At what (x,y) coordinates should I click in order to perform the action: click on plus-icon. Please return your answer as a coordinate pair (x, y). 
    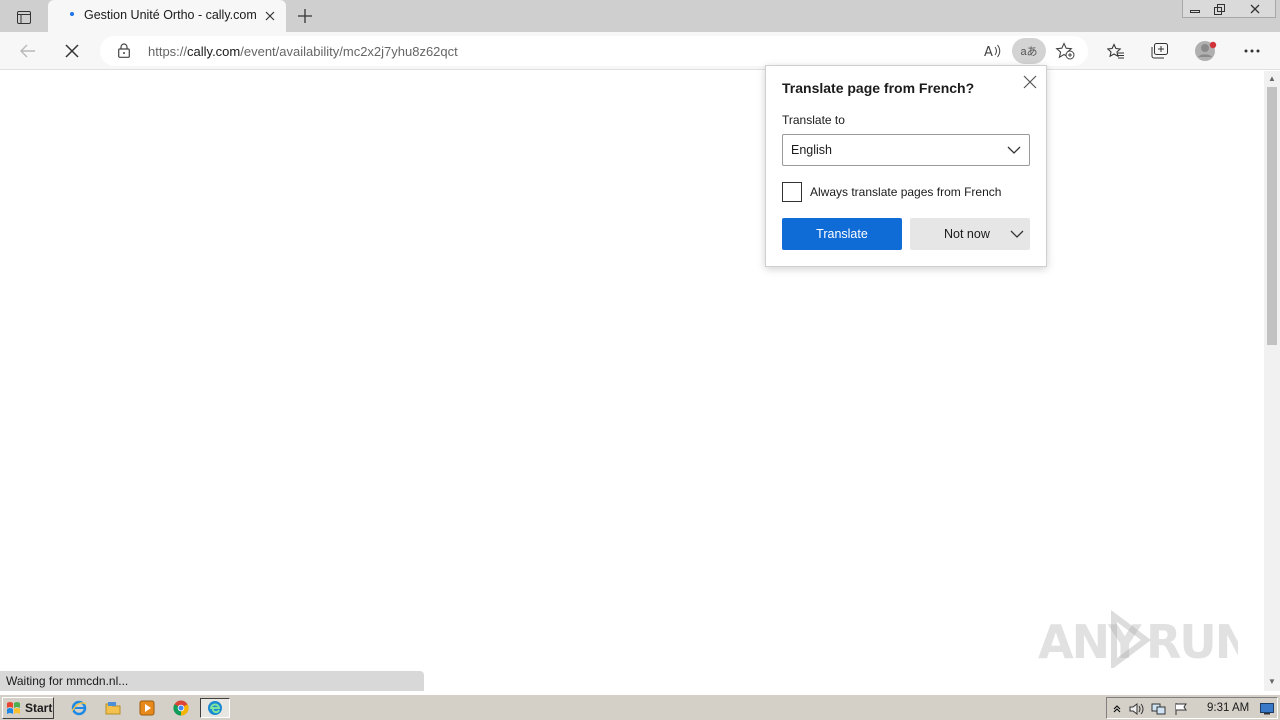
    Looking at the image, I should click on (305, 16).